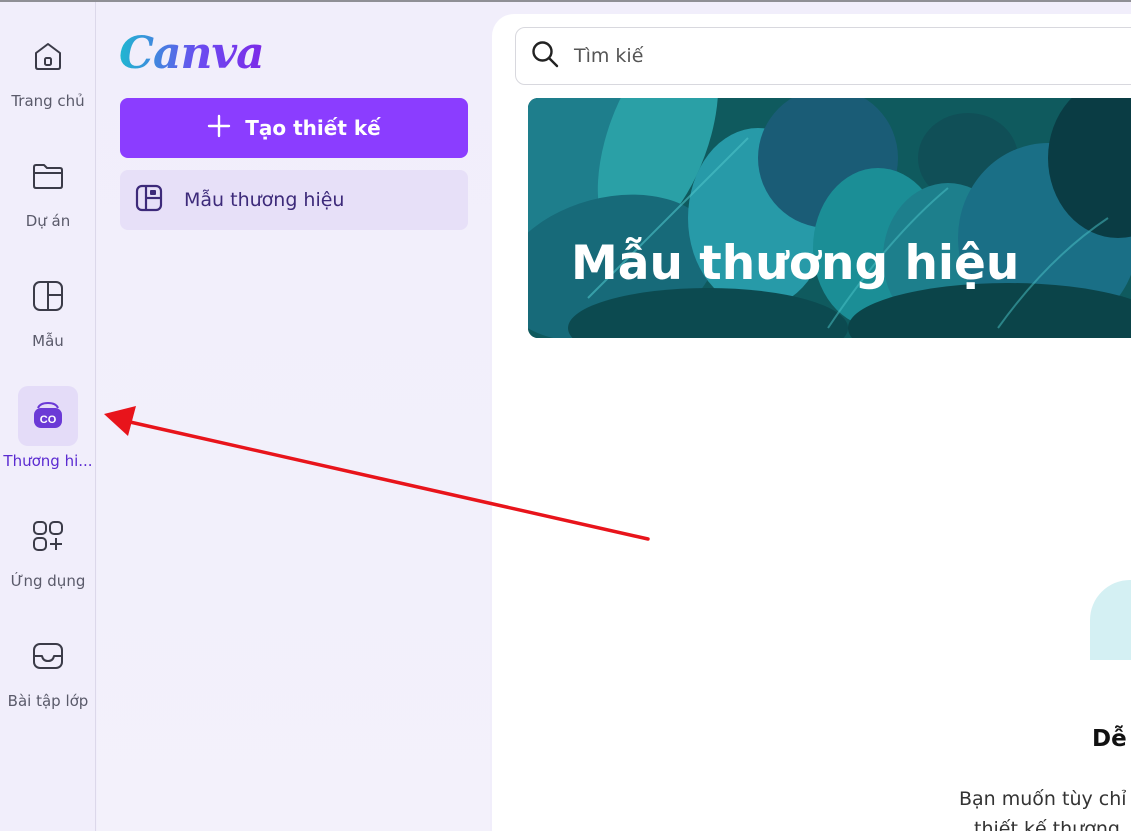 This screenshot has width=1131, height=831. What do you see at coordinates (823, 56) in the screenshot?
I see `search-bar: Tìm kiế` at bounding box center [823, 56].